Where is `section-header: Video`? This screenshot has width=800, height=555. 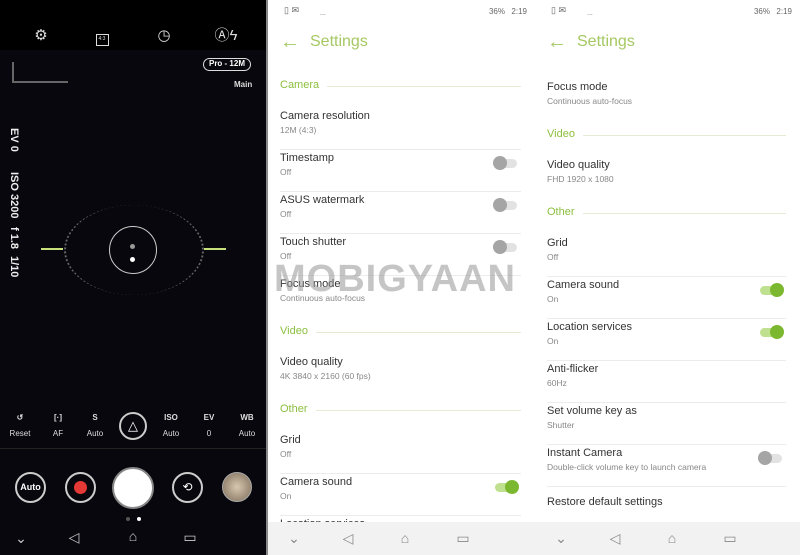
section-header: Video is located at coordinates (401, 339).